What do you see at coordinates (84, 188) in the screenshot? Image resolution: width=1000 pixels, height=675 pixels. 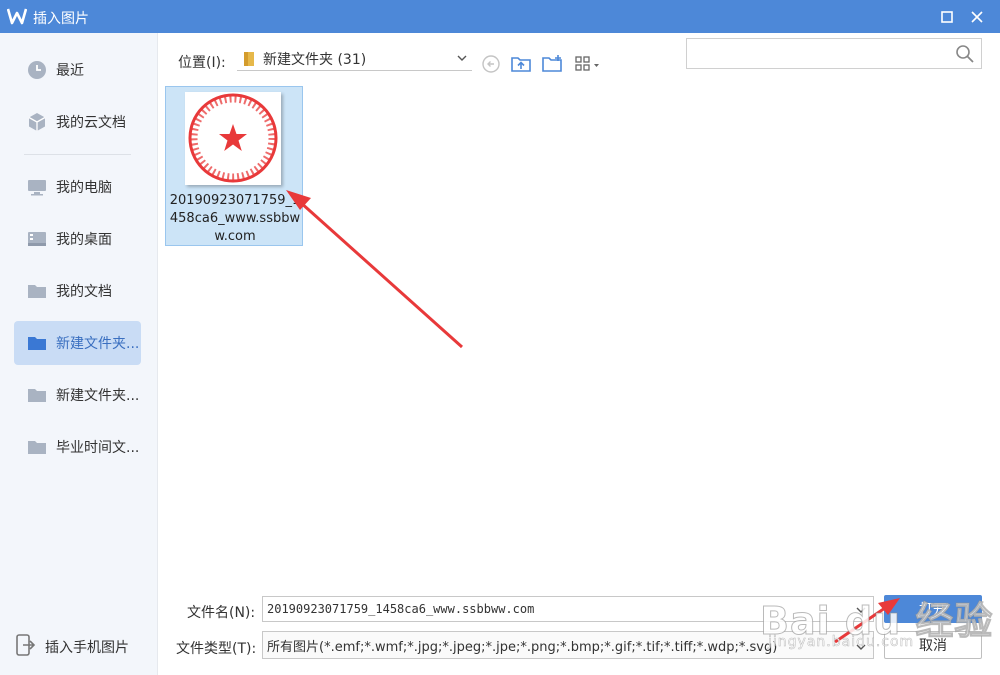 I see `sidebar-item-label: 我的电脑` at bounding box center [84, 188].